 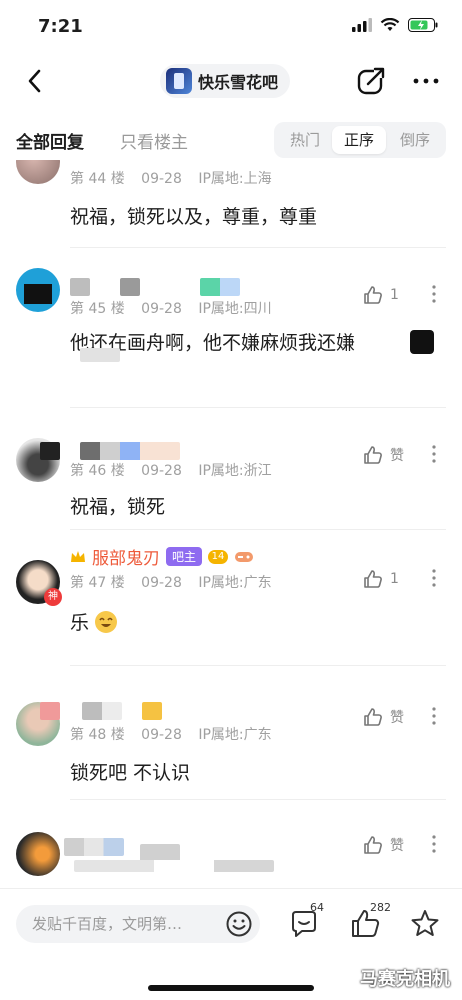 What do you see at coordinates (244, 556) in the screenshot?
I see `game-controller-icon` at bounding box center [244, 556].